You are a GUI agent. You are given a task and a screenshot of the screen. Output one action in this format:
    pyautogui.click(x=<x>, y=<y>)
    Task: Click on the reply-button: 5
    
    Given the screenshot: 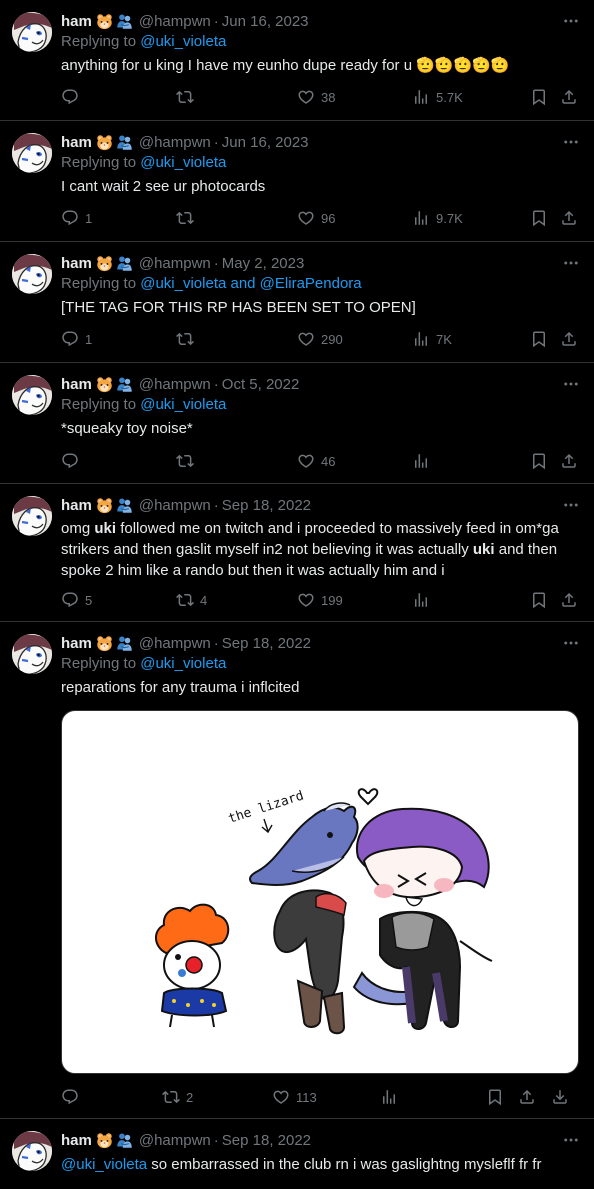 What is the action you would take?
    pyautogui.click(x=76, y=600)
    